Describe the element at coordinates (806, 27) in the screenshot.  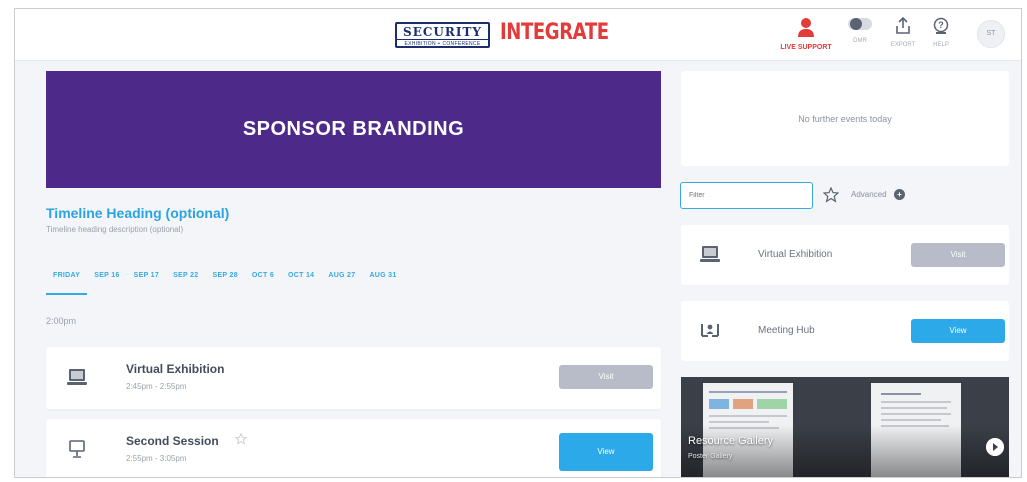
I see `live-support-icon` at that location.